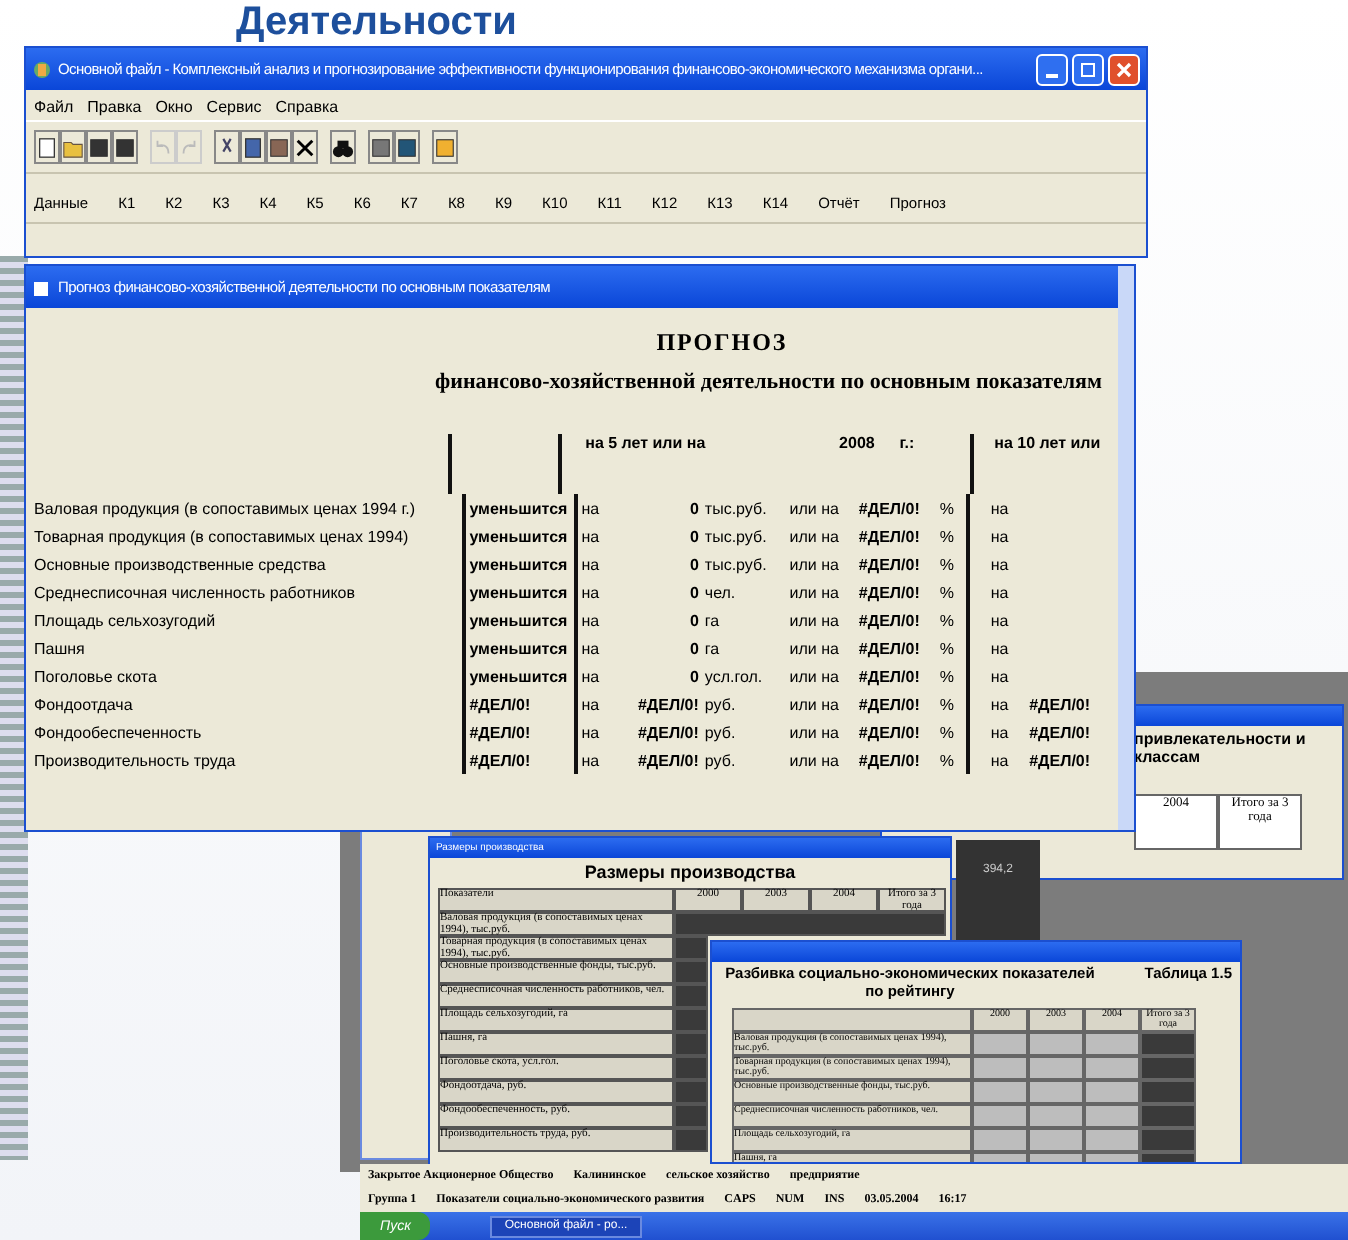  What do you see at coordinates (181, 564) in the screenshot?
I see `indicator-label: Основные производственные средства` at bounding box center [181, 564].